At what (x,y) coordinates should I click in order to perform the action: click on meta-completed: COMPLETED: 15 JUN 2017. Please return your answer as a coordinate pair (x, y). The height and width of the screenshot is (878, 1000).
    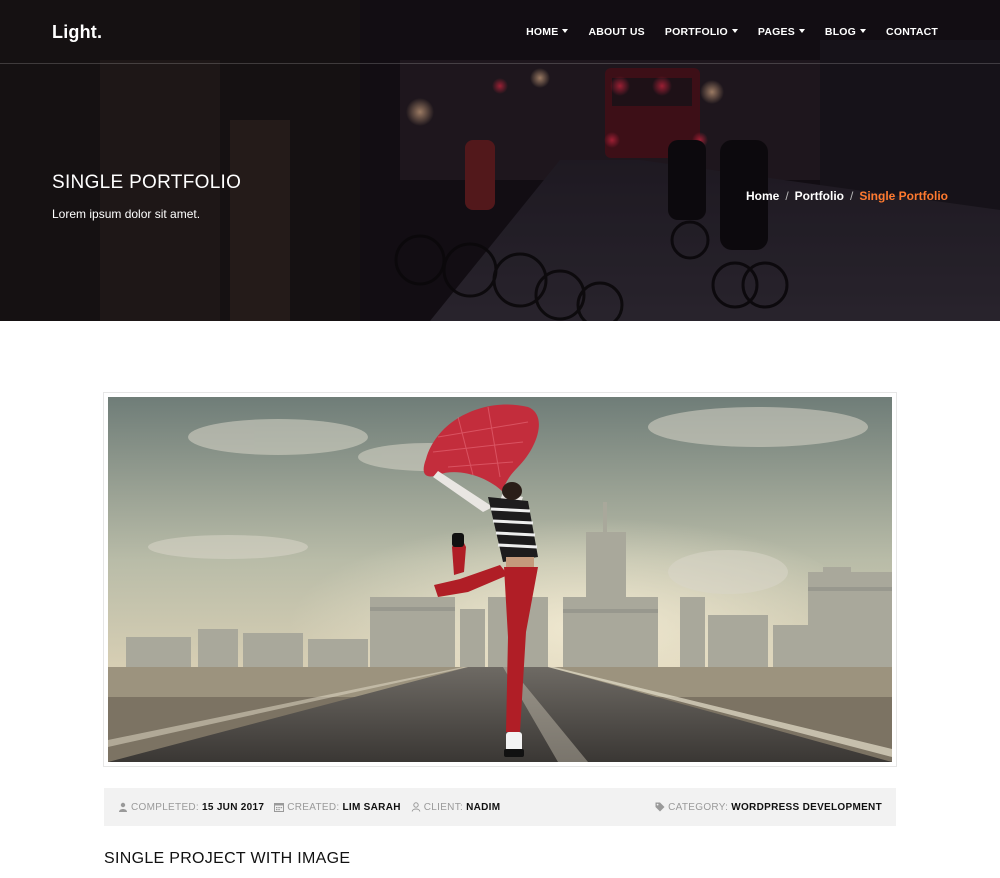
    Looking at the image, I should click on (191, 807).